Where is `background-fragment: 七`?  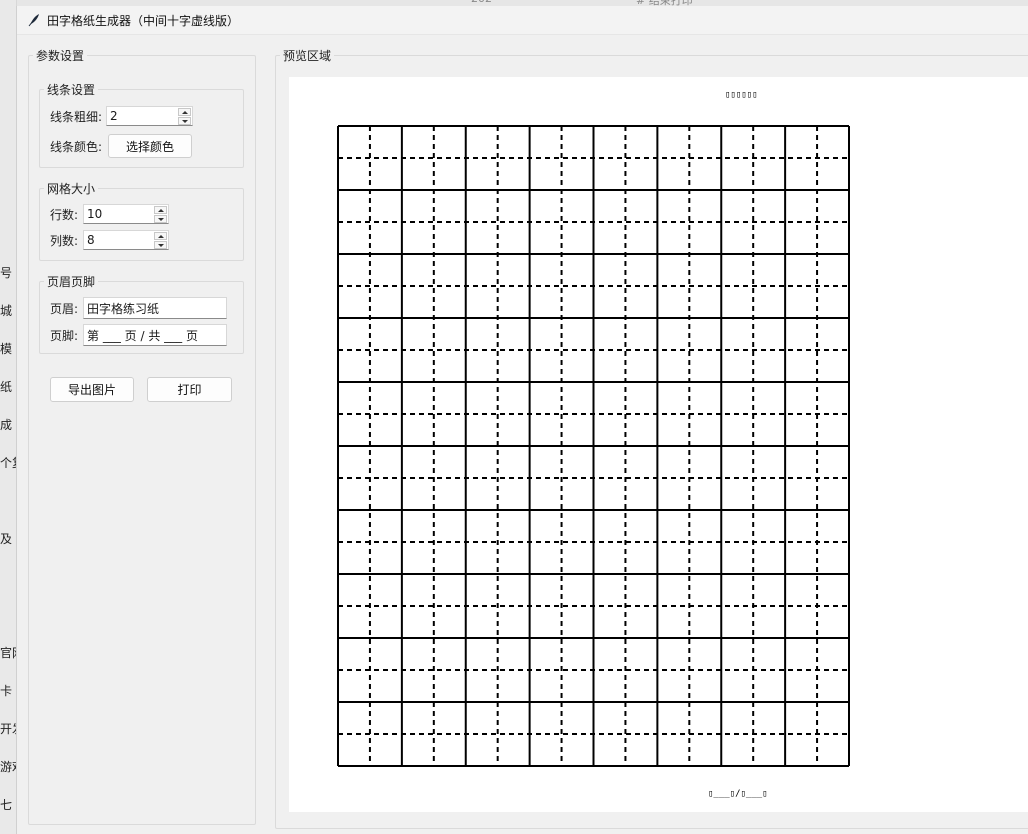 background-fragment: 七 is located at coordinates (6, 805).